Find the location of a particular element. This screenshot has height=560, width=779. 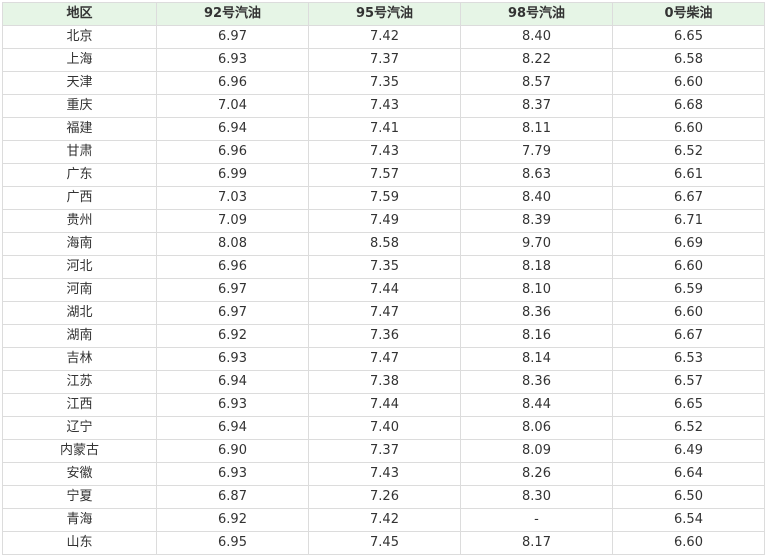

cell-region: 安徽 is located at coordinates (79, 474).